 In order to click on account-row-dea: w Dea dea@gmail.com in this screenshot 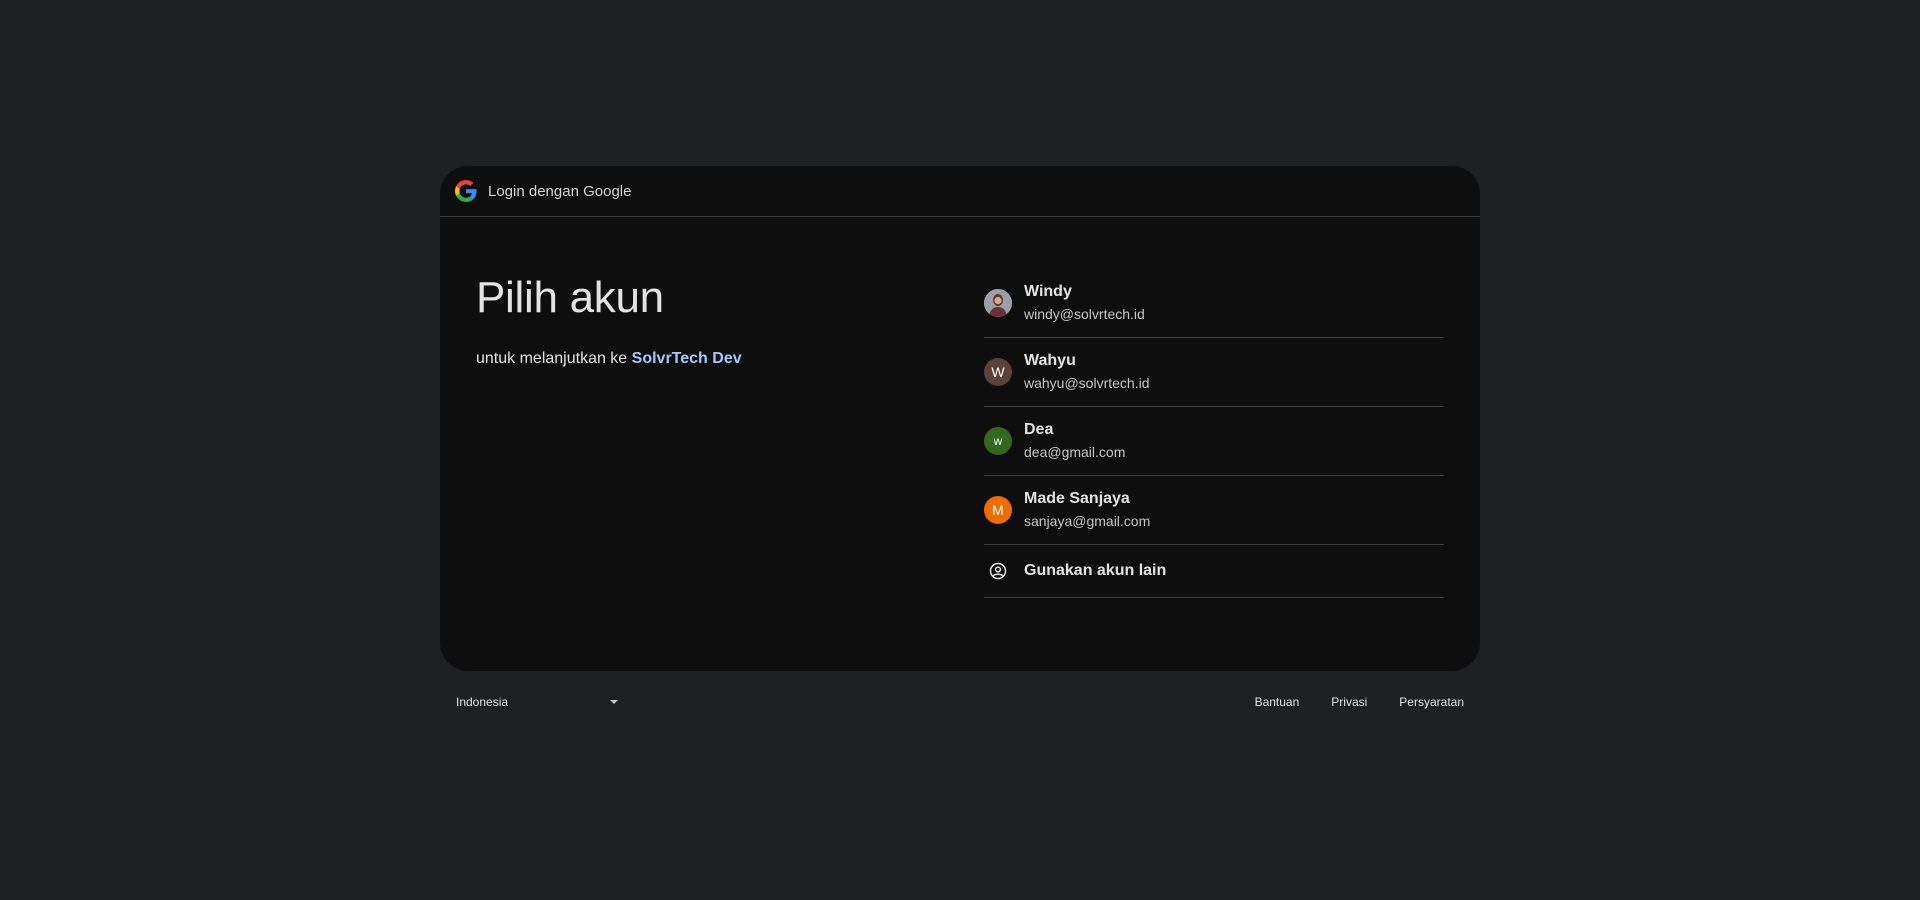, I will do `click(1214, 441)`.